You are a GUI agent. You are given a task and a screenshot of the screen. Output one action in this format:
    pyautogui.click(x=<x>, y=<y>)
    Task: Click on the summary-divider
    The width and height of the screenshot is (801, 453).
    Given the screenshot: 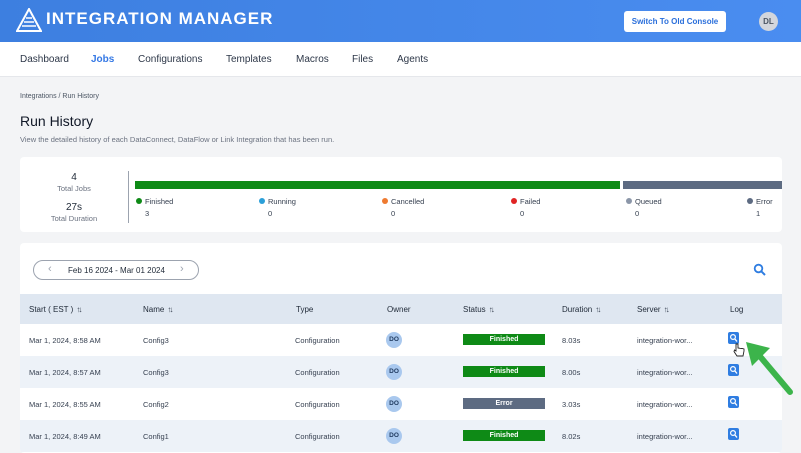 What is the action you would take?
    pyautogui.click(x=128, y=197)
    